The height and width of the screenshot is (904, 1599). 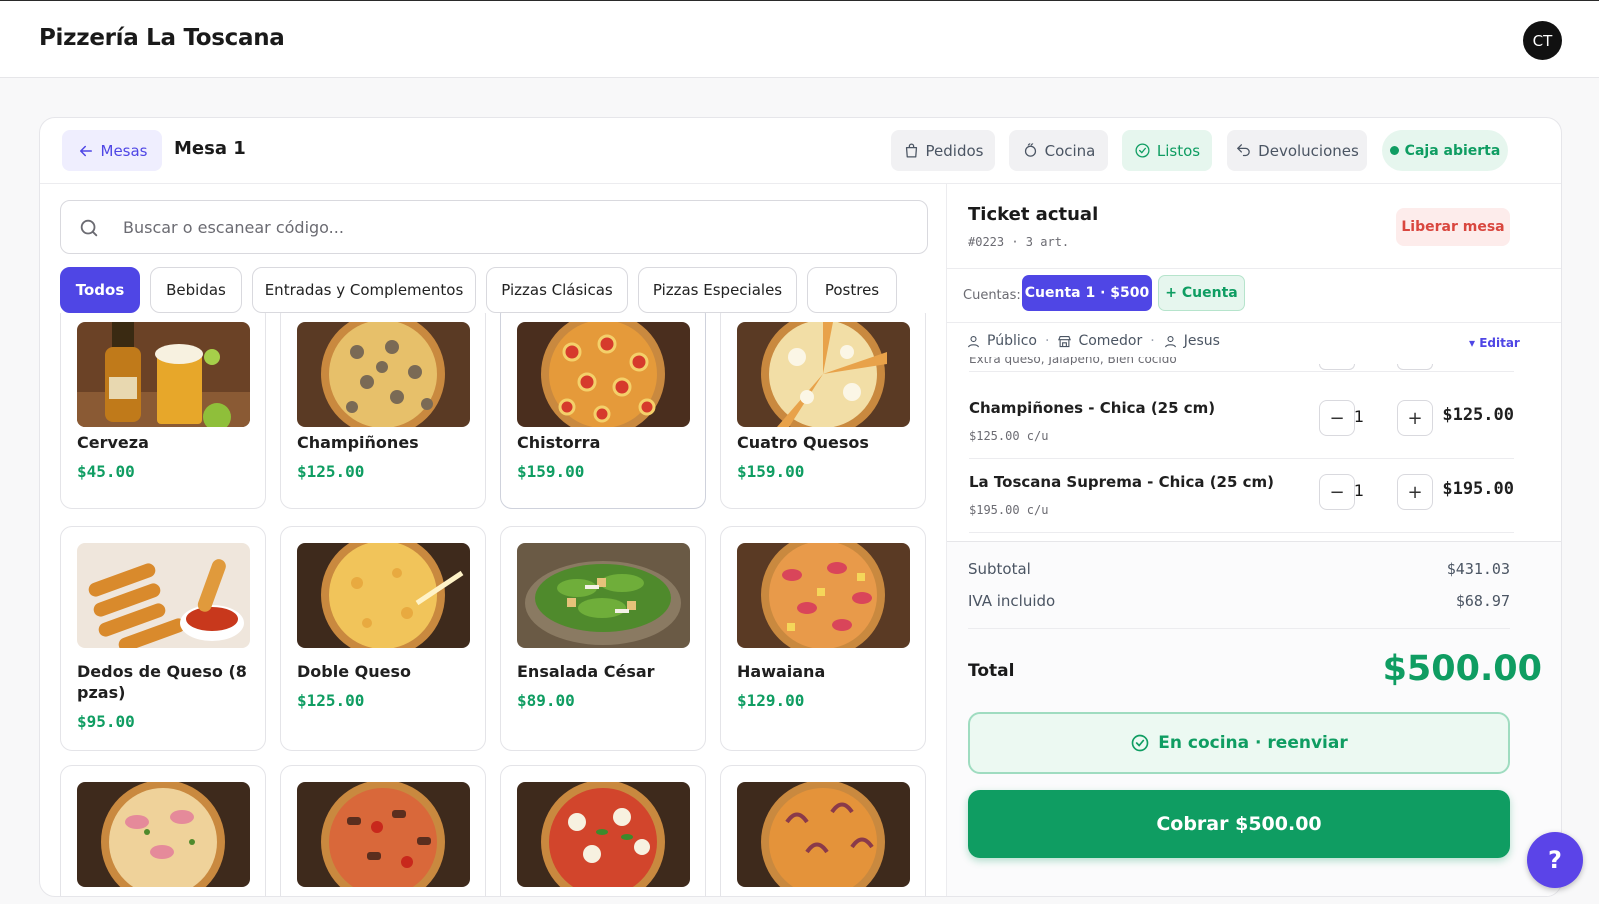 I want to click on product-image-chistorra-pizza, so click(x=603, y=374).